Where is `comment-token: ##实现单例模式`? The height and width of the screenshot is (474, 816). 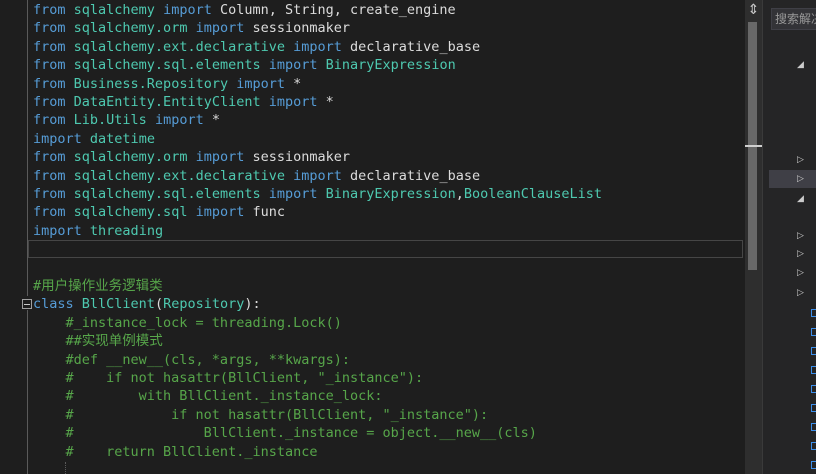 comment-token: ##实现单例模式 is located at coordinates (98, 341).